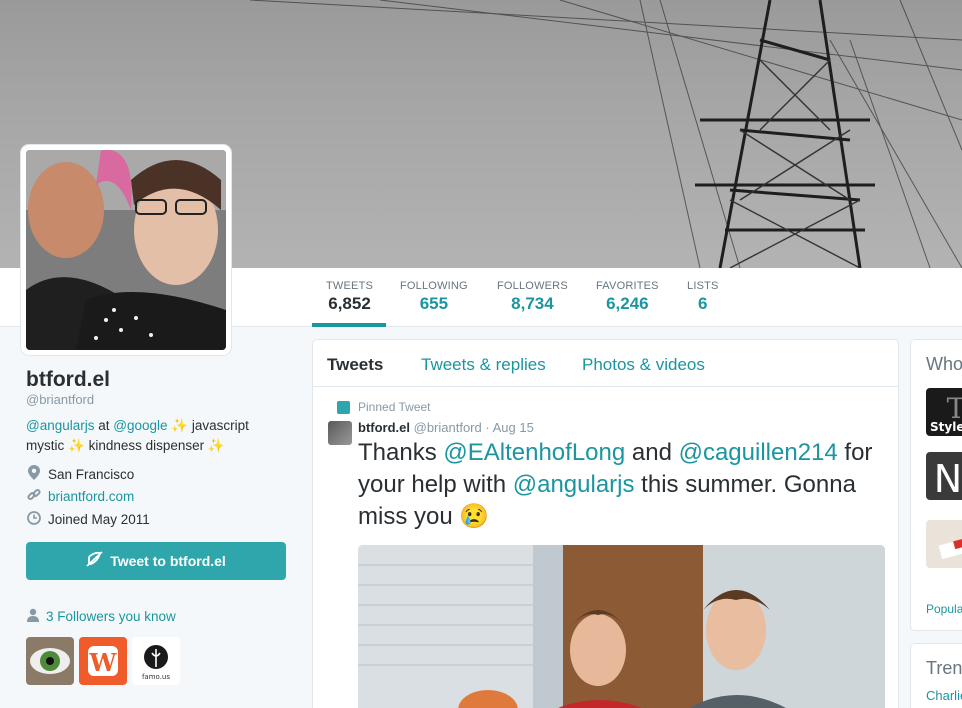 The height and width of the screenshot is (708, 962). I want to click on trends-panel: Trends Charlie, so click(936, 675).